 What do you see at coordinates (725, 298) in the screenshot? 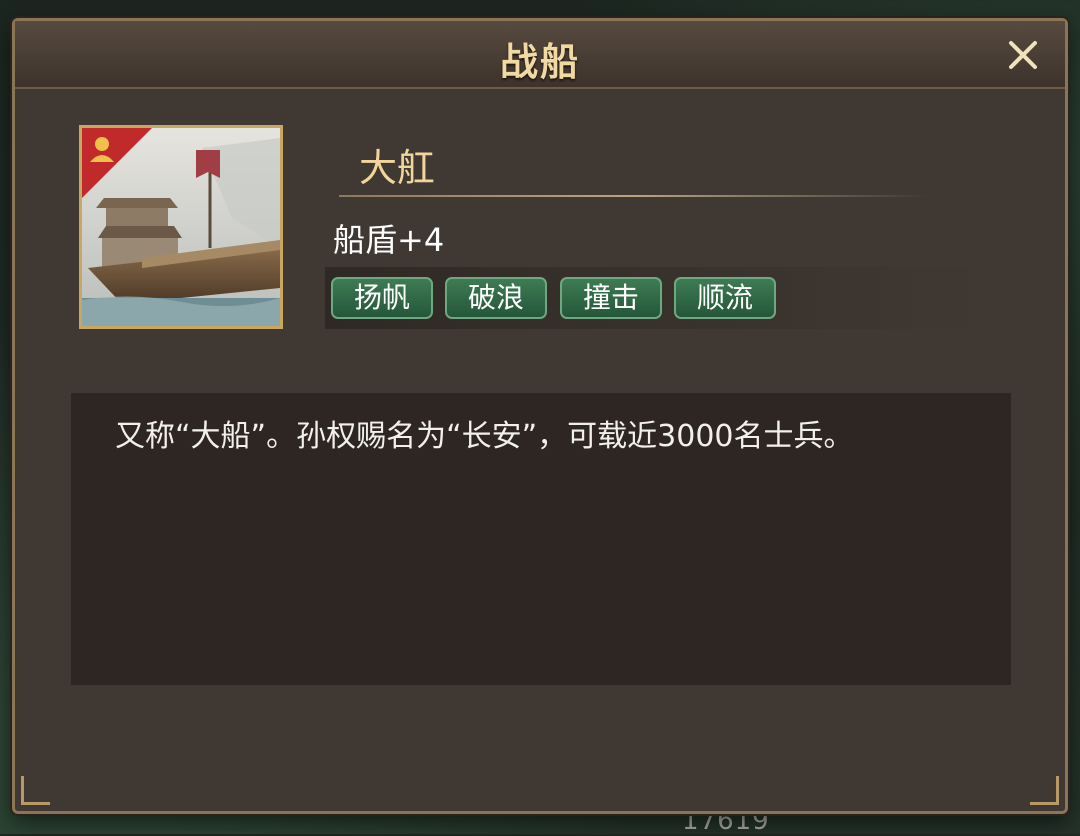
I see `tag-button: 顺流` at bounding box center [725, 298].